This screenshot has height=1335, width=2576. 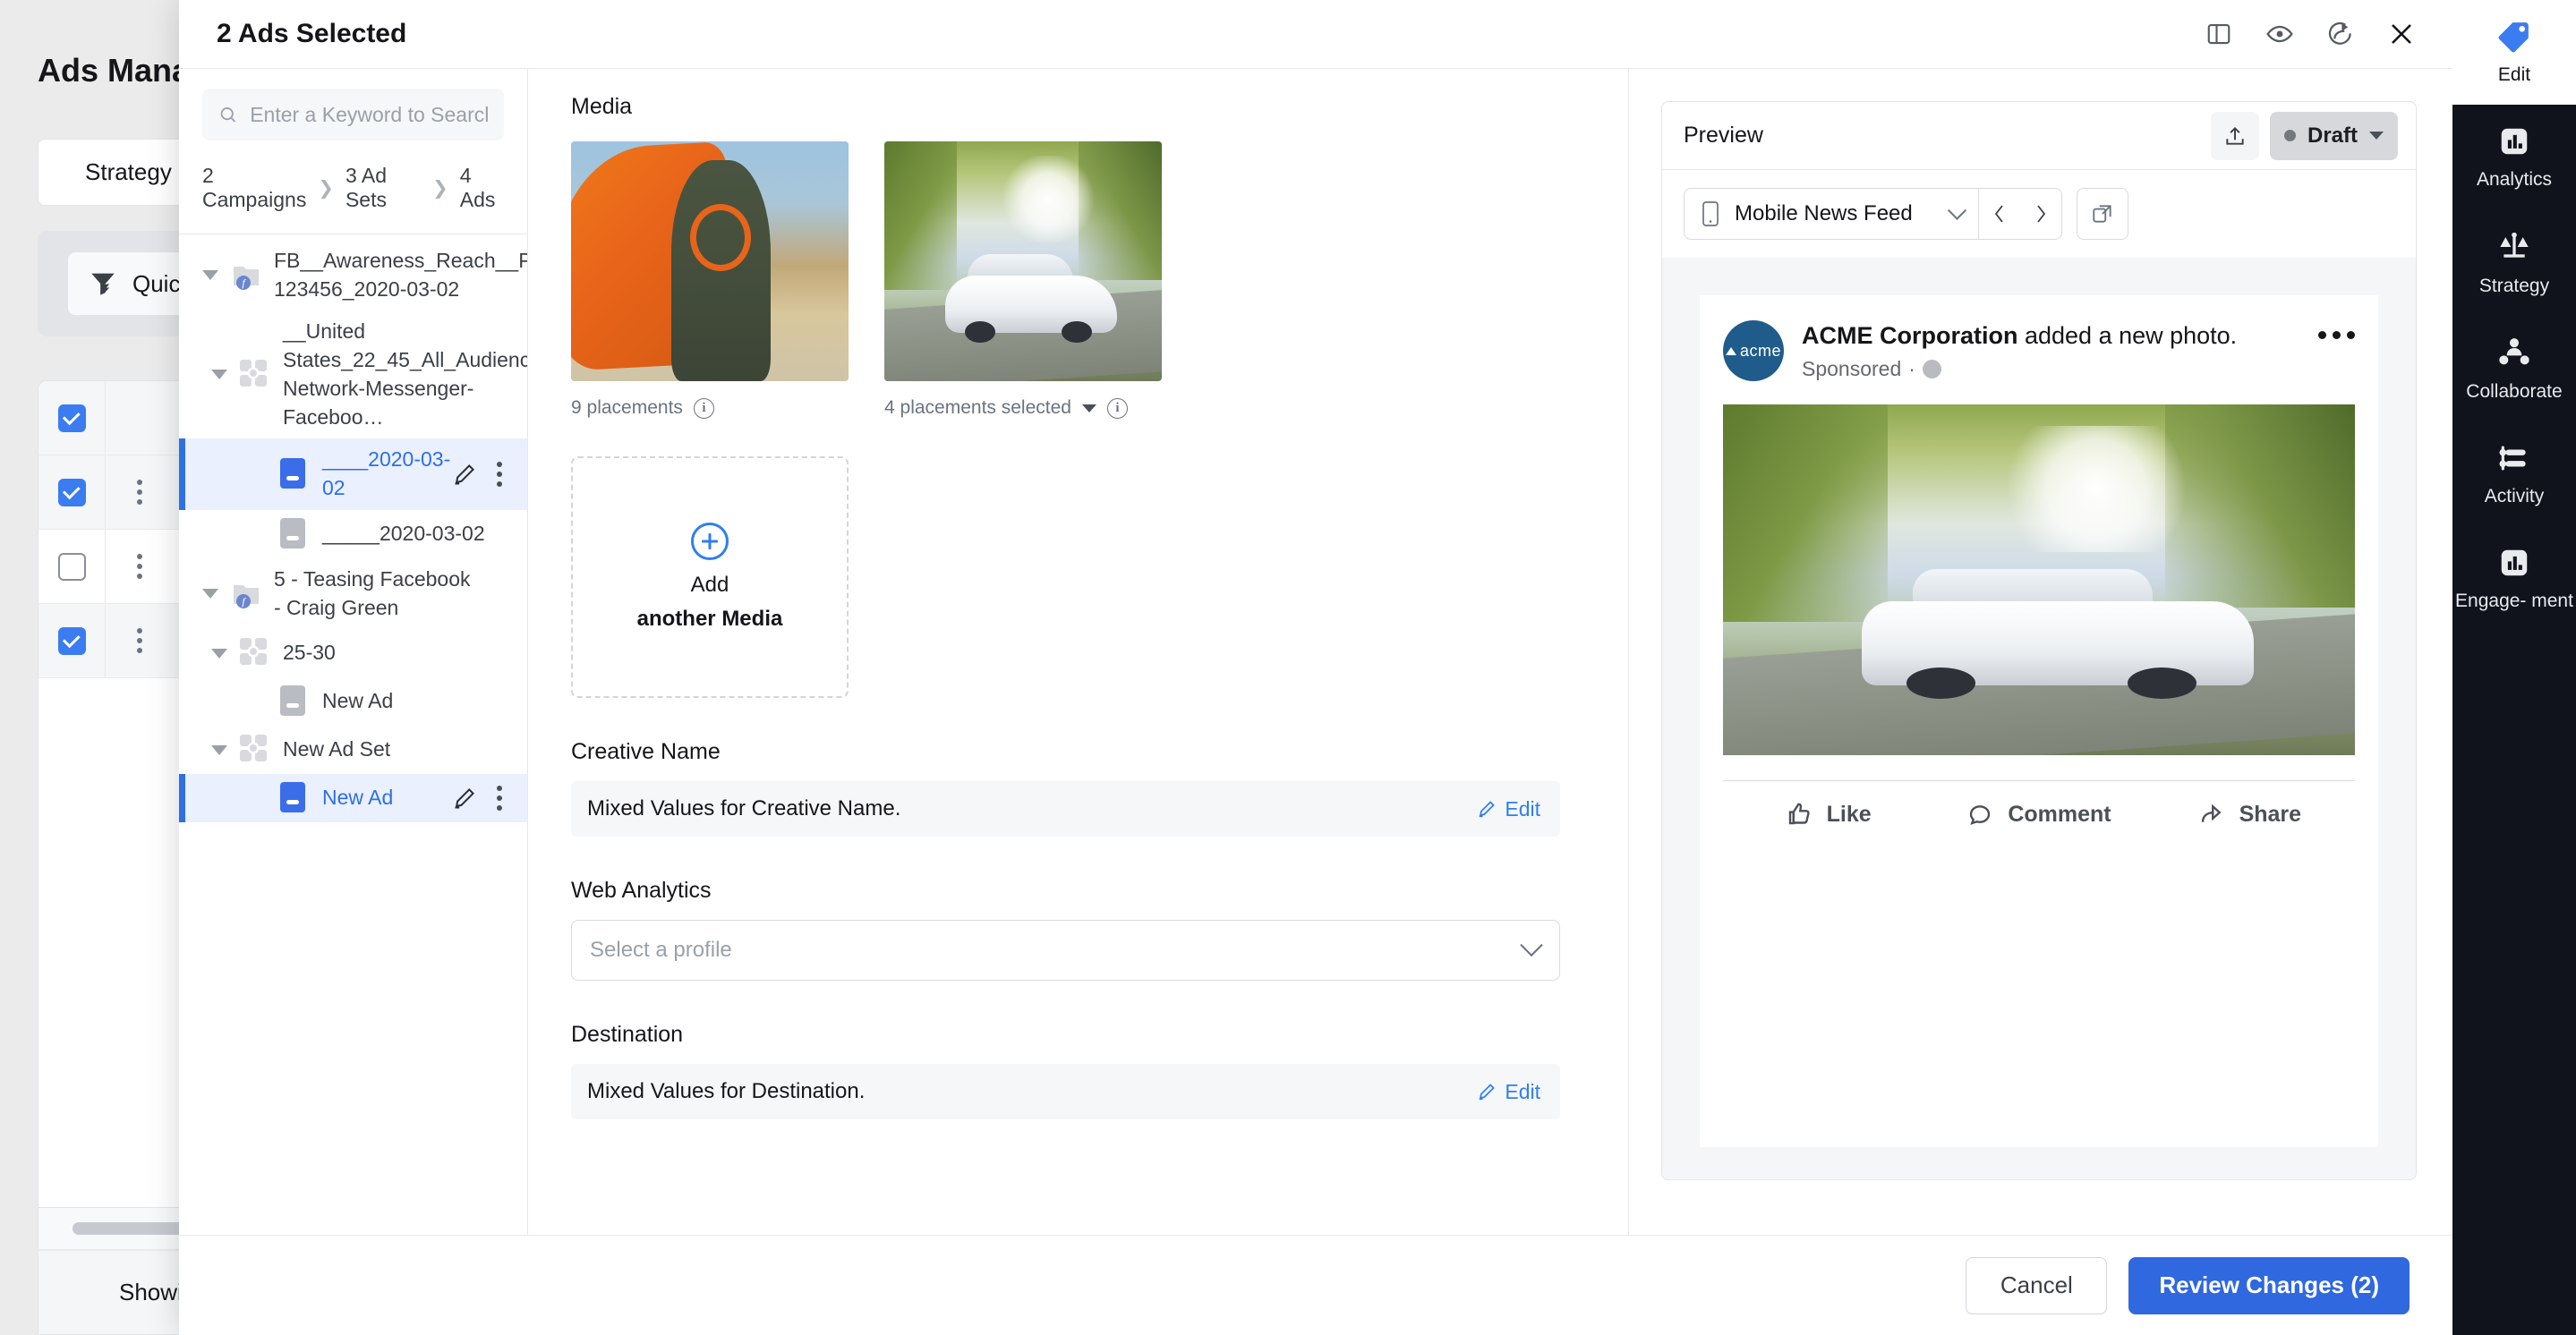 I want to click on search-wrapper, so click(x=353, y=104).